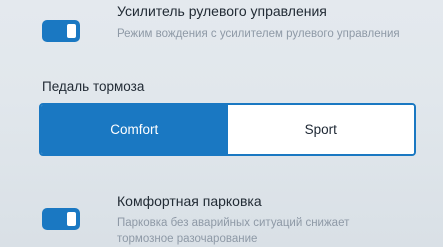  Describe the element at coordinates (134, 129) in the screenshot. I see `brake-mode-comfort-option: Comfort` at that location.